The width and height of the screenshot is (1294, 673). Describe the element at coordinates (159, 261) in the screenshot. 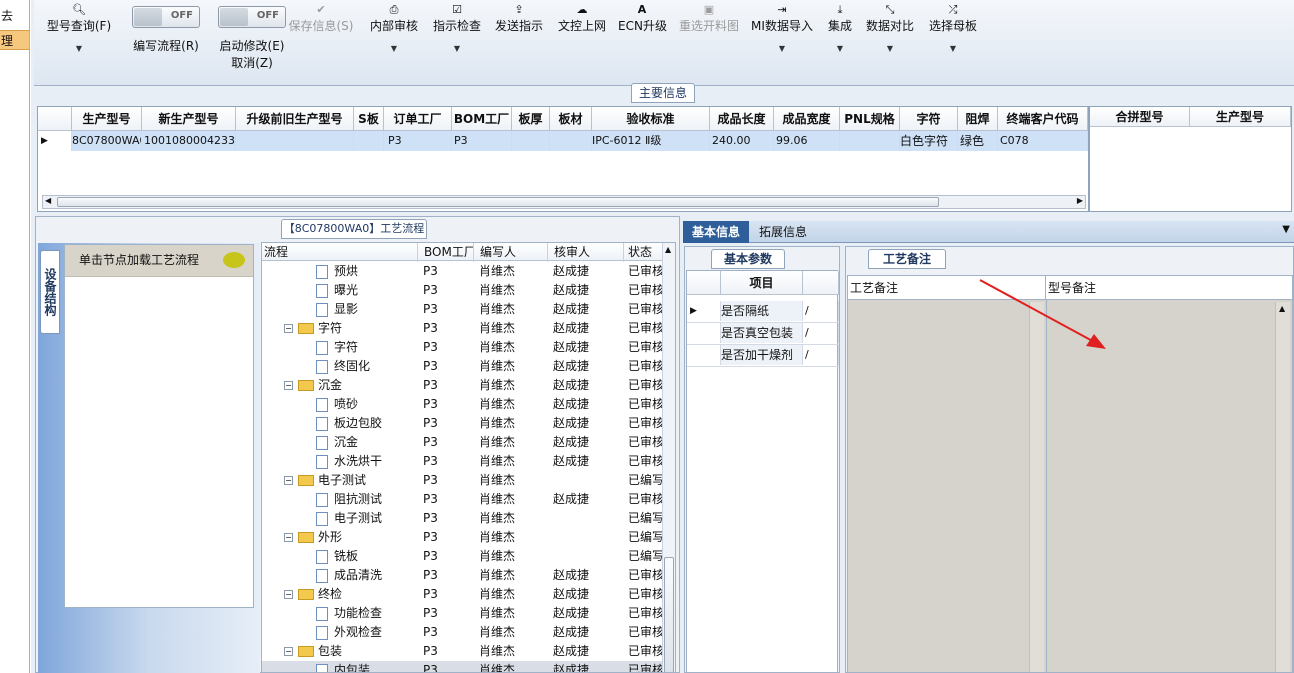

I see `node-hint-bar: 单击节点加载工艺流程` at that location.